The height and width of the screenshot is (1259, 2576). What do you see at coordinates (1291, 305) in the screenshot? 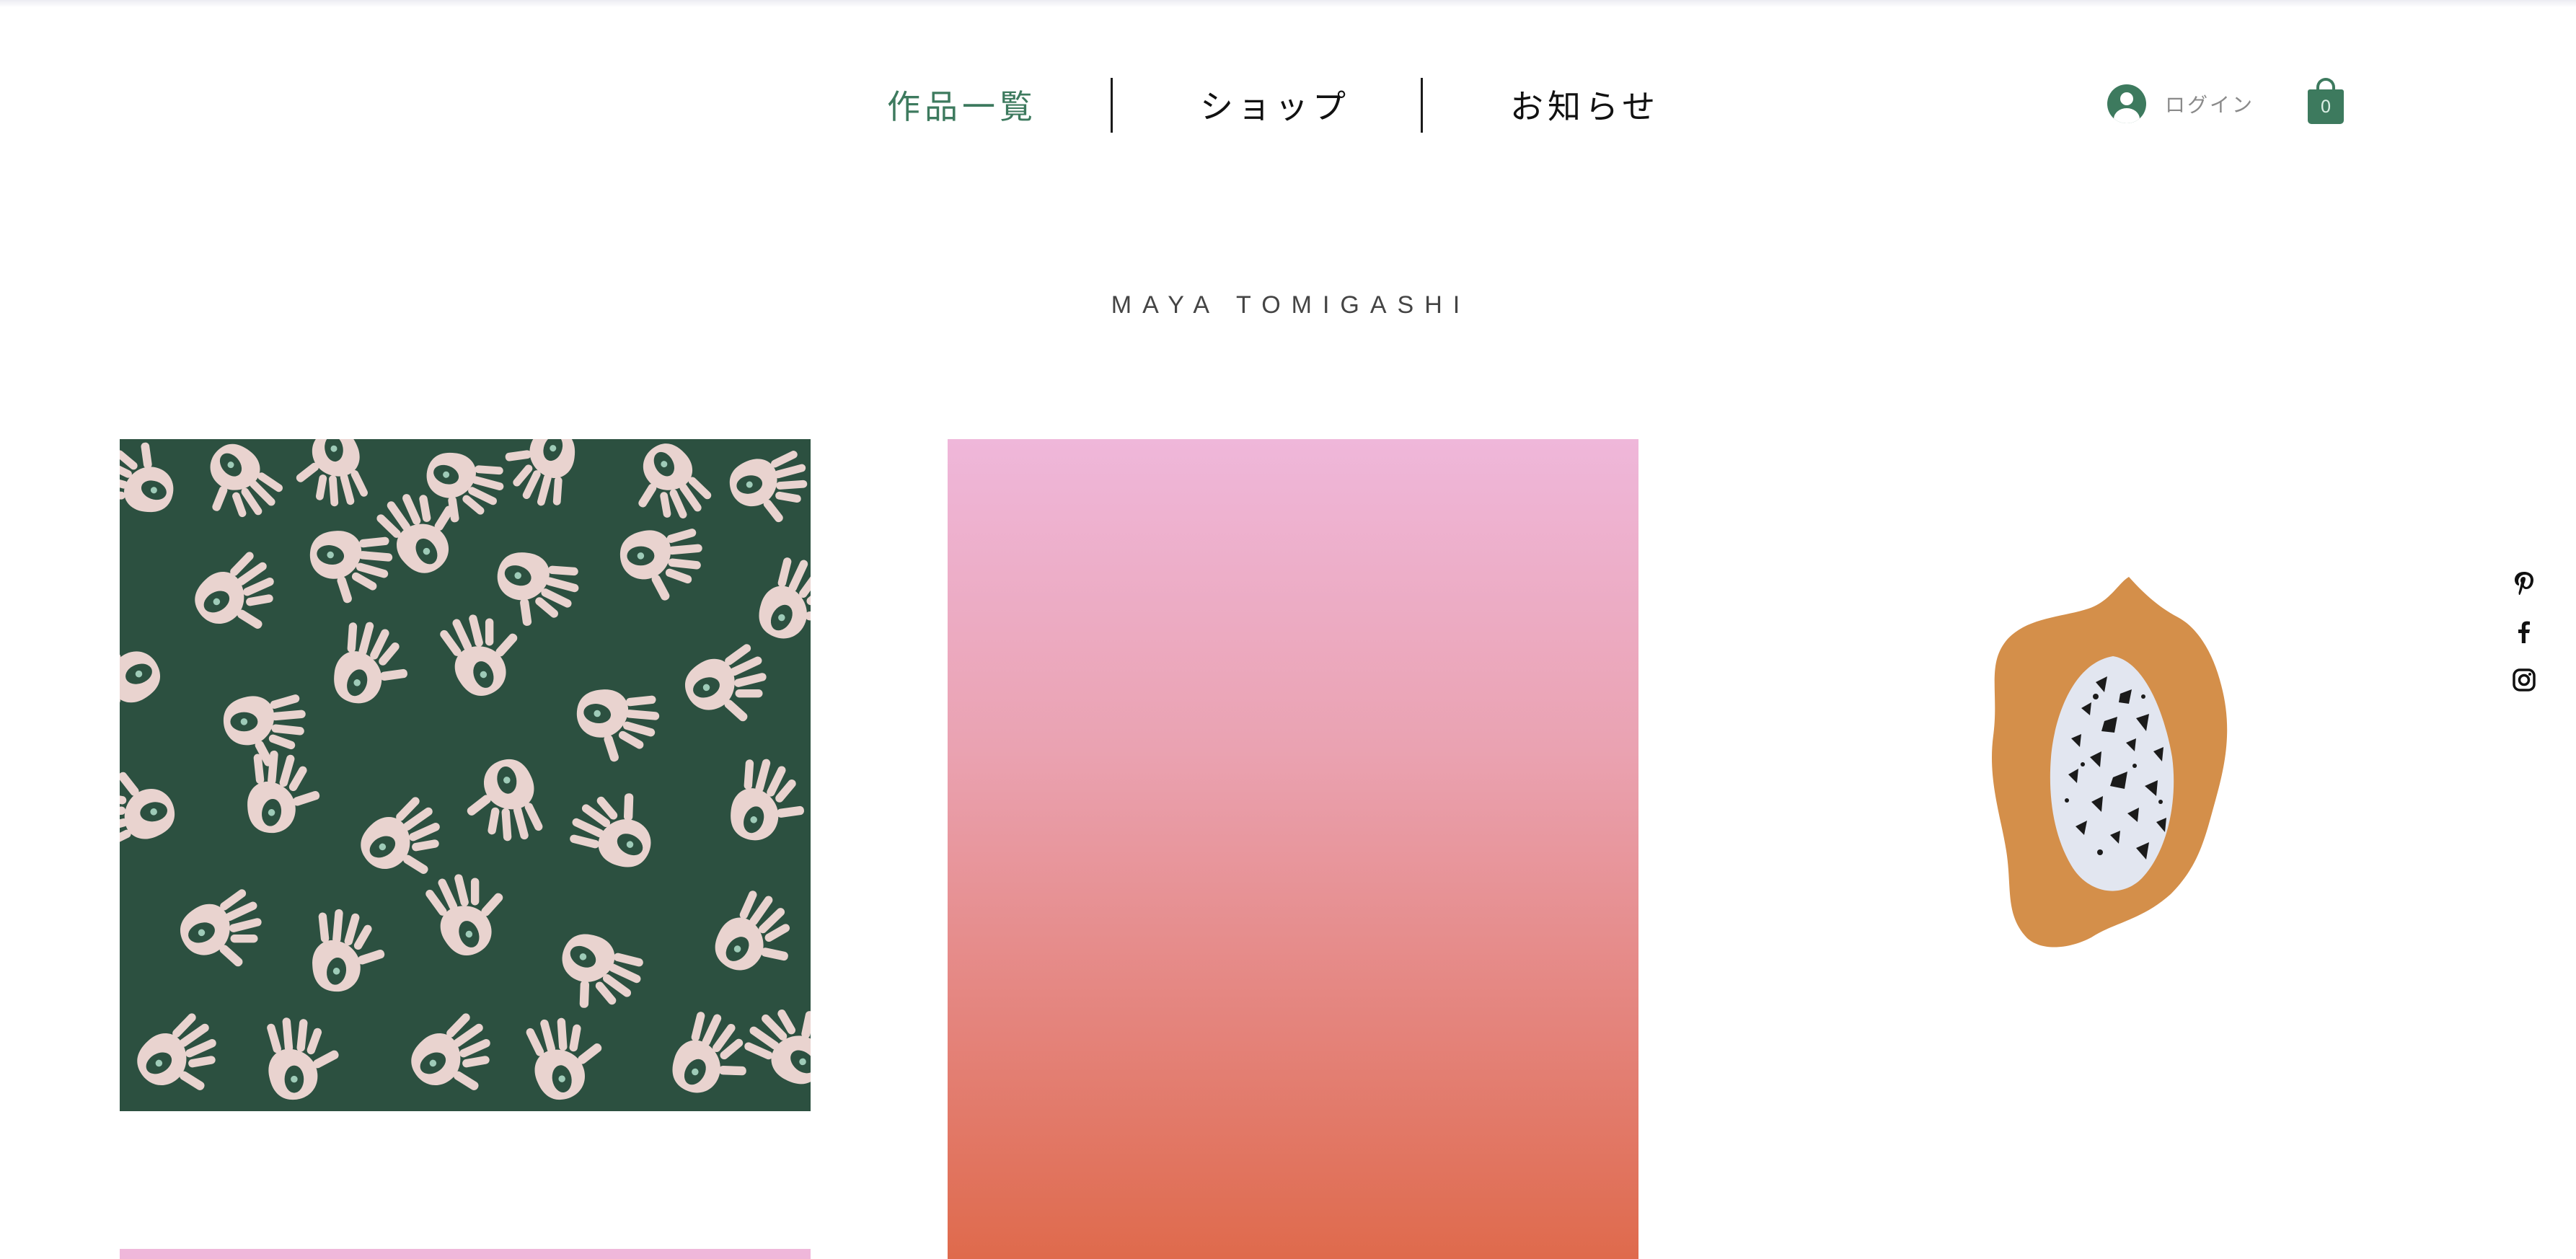
I see `site-title: MAYA TOMIGASHI` at bounding box center [1291, 305].